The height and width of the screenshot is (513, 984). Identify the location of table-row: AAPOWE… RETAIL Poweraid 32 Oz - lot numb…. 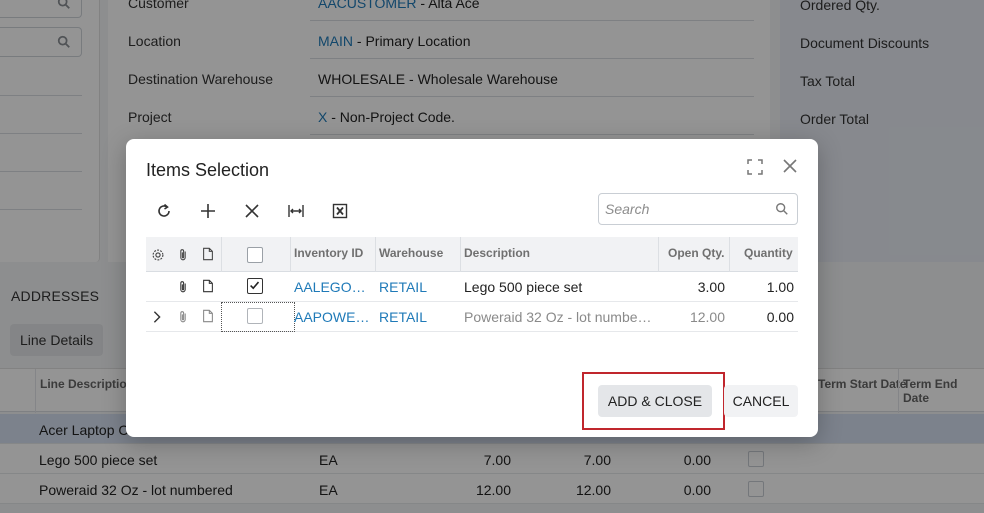
(472, 317).